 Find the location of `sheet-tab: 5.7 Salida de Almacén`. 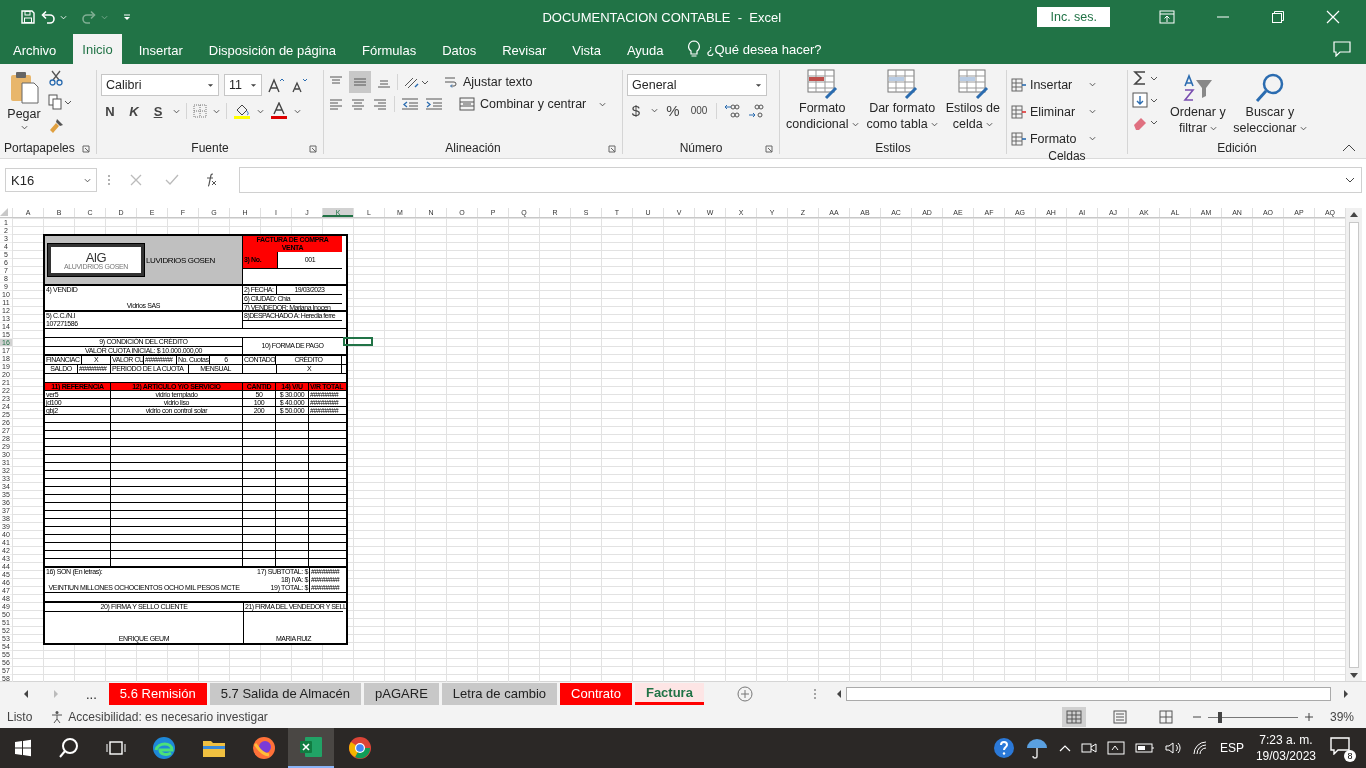

sheet-tab: 5.7 Salida de Almacén is located at coordinates (285, 694).